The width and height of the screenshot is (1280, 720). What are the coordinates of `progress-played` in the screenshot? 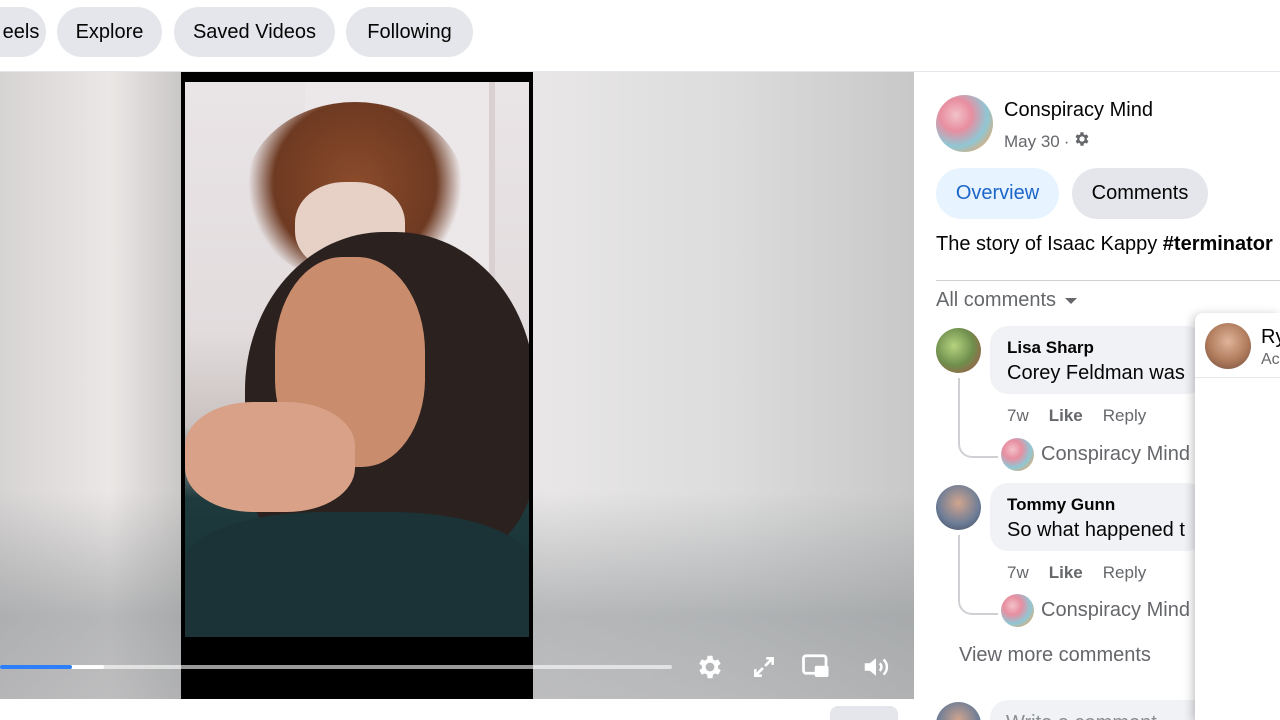 It's located at (36, 667).